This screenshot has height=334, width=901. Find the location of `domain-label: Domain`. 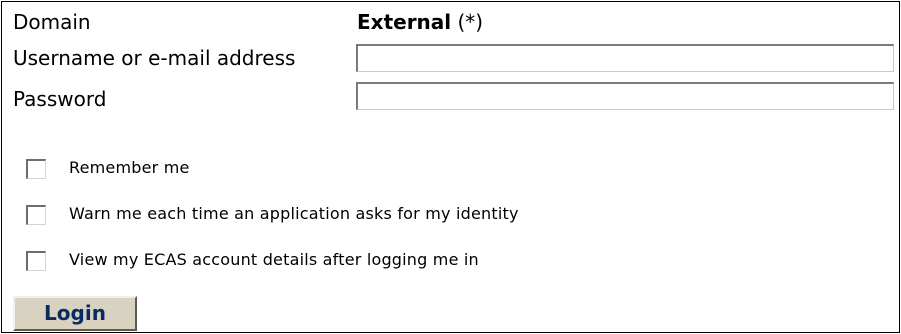

domain-label: Domain is located at coordinates (52, 22).